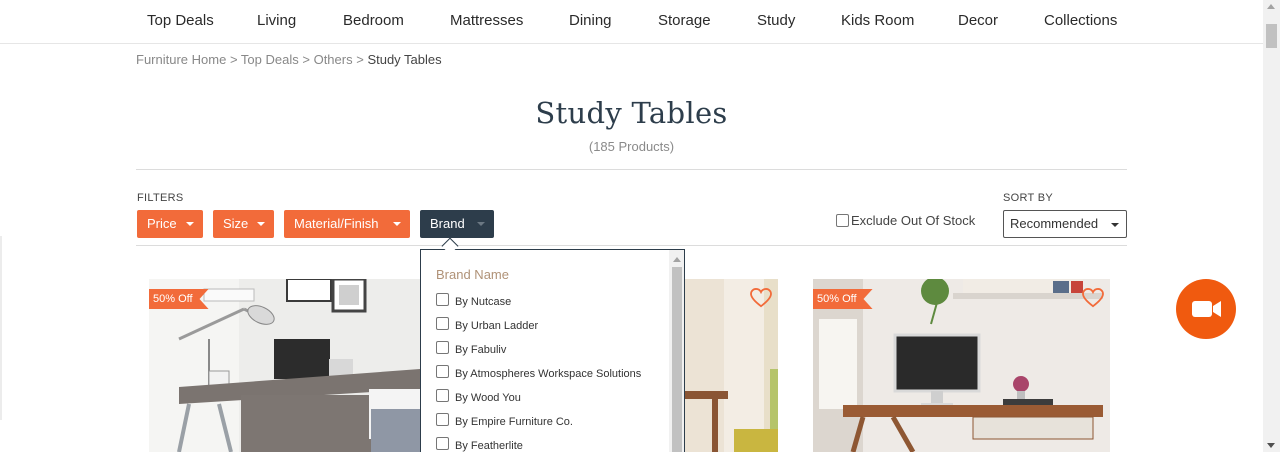 Image resolution: width=1280 pixels, height=452 pixels. What do you see at coordinates (1080, 20) in the screenshot?
I see `nav-item-collections: Collections` at bounding box center [1080, 20].